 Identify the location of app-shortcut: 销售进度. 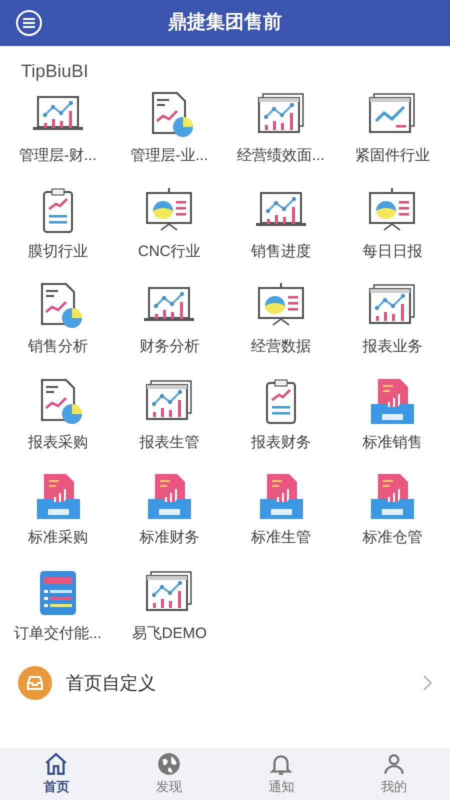
(280, 224).